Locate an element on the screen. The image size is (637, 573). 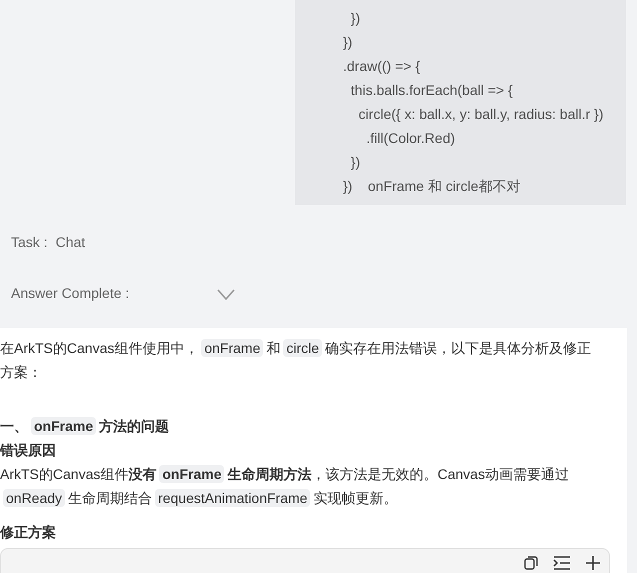
list-icon is located at coordinates (562, 563).